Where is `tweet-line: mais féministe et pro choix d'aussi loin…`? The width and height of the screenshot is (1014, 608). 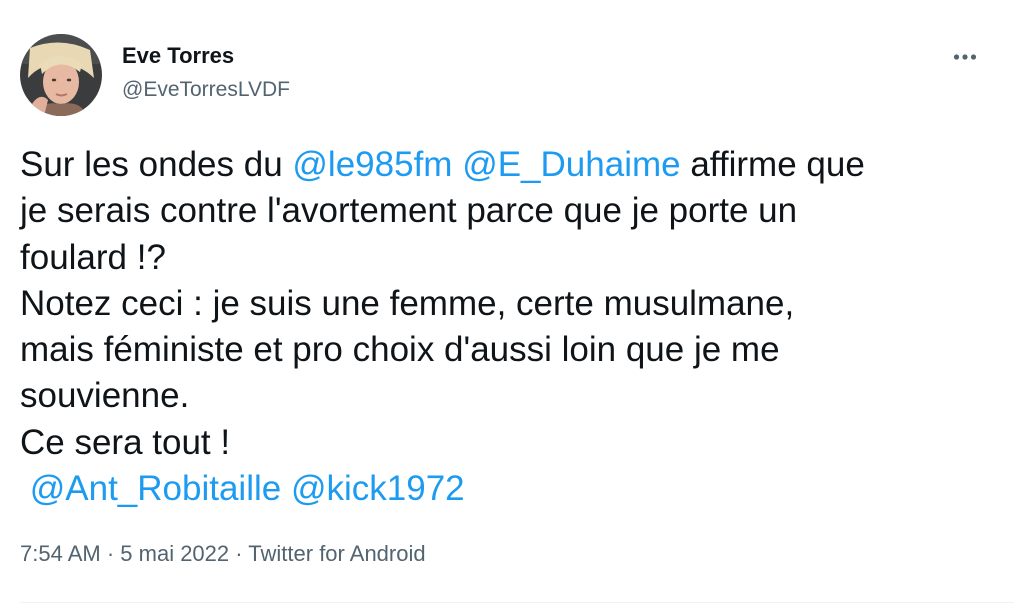 tweet-line: mais féministe et pro choix d'aussi loin… is located at coordinates (400, 350).